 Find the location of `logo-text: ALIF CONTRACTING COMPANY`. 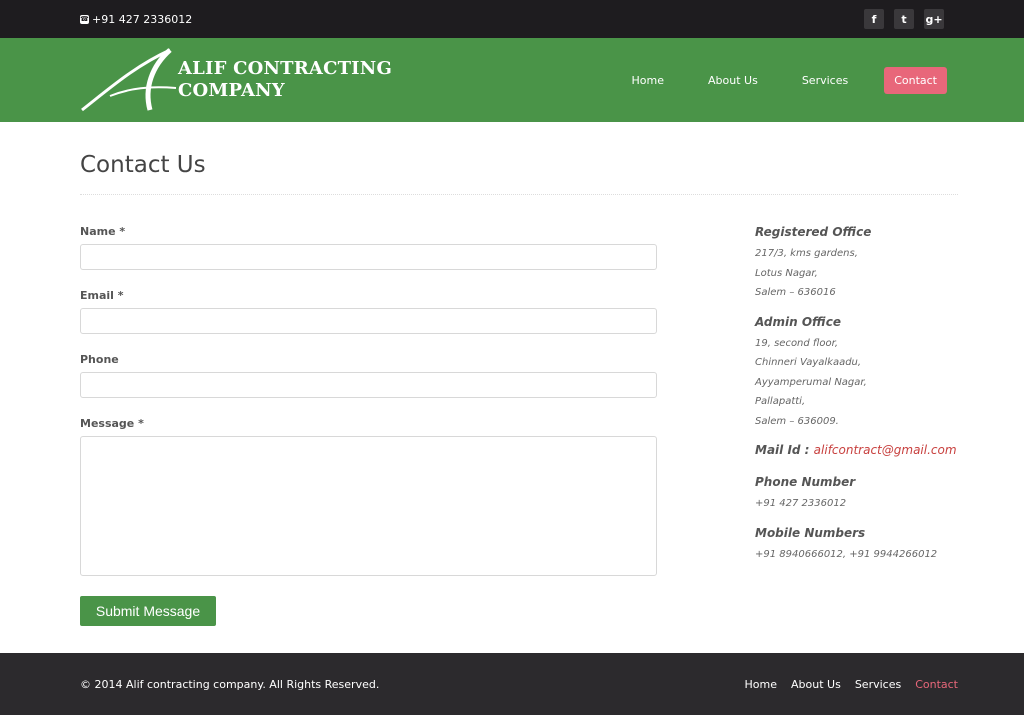

logo-text: ALIF CONTRACTING COMPANY is located at coordinates (285, 80).